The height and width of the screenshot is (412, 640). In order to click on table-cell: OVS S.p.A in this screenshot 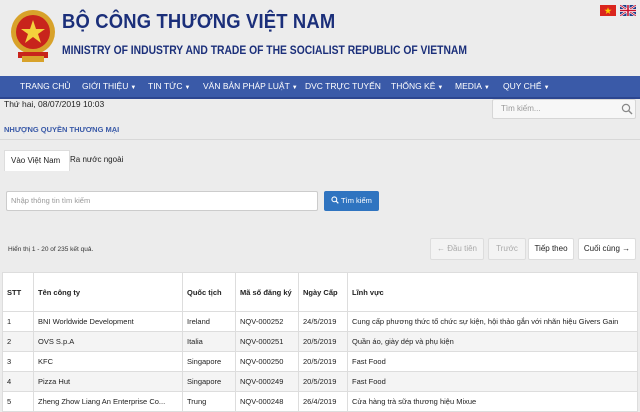, I will do `click(108, 341)`.